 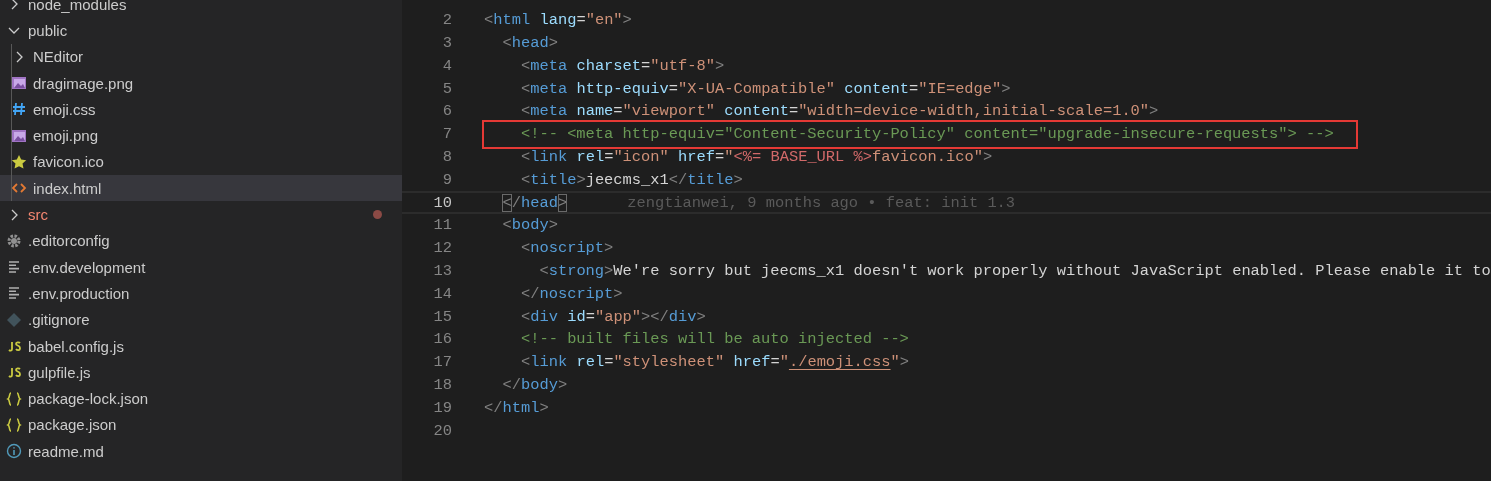 I want to click on line-number: 9, so click(x=446, y=179).